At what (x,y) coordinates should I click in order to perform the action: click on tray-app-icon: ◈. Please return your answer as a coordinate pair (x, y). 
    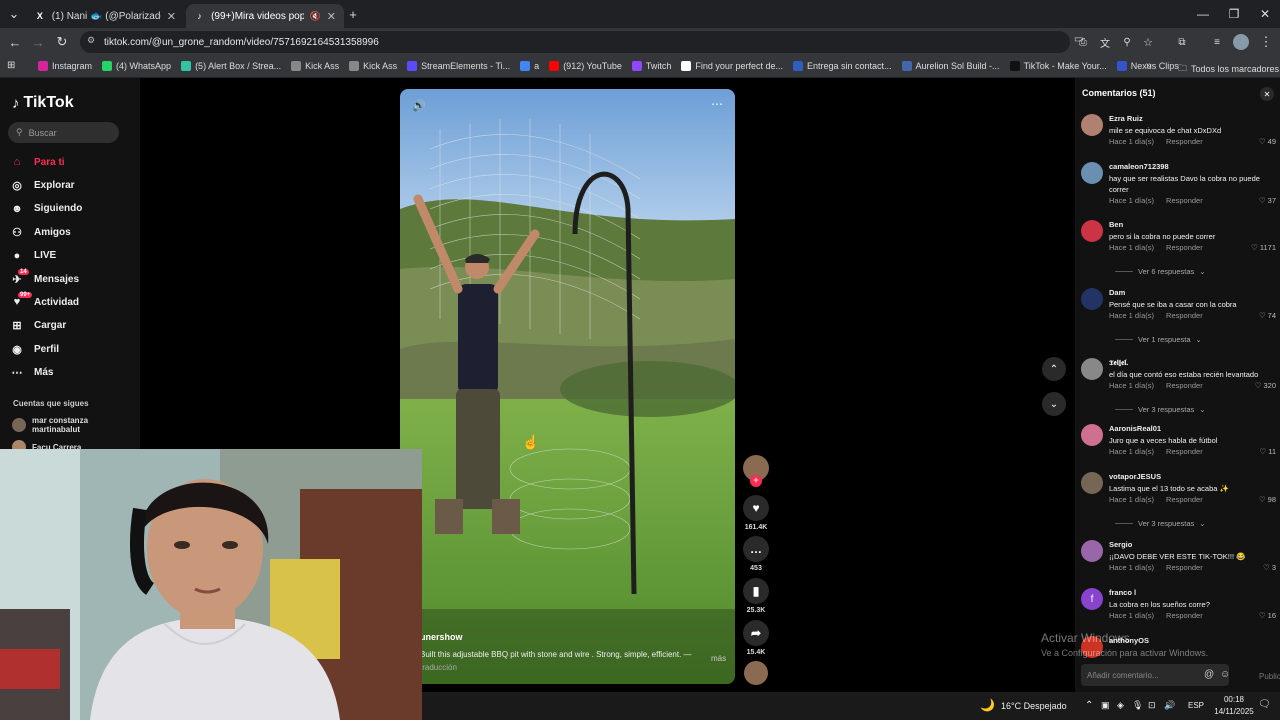
    Looking at the image, I should click on (1120, 705).